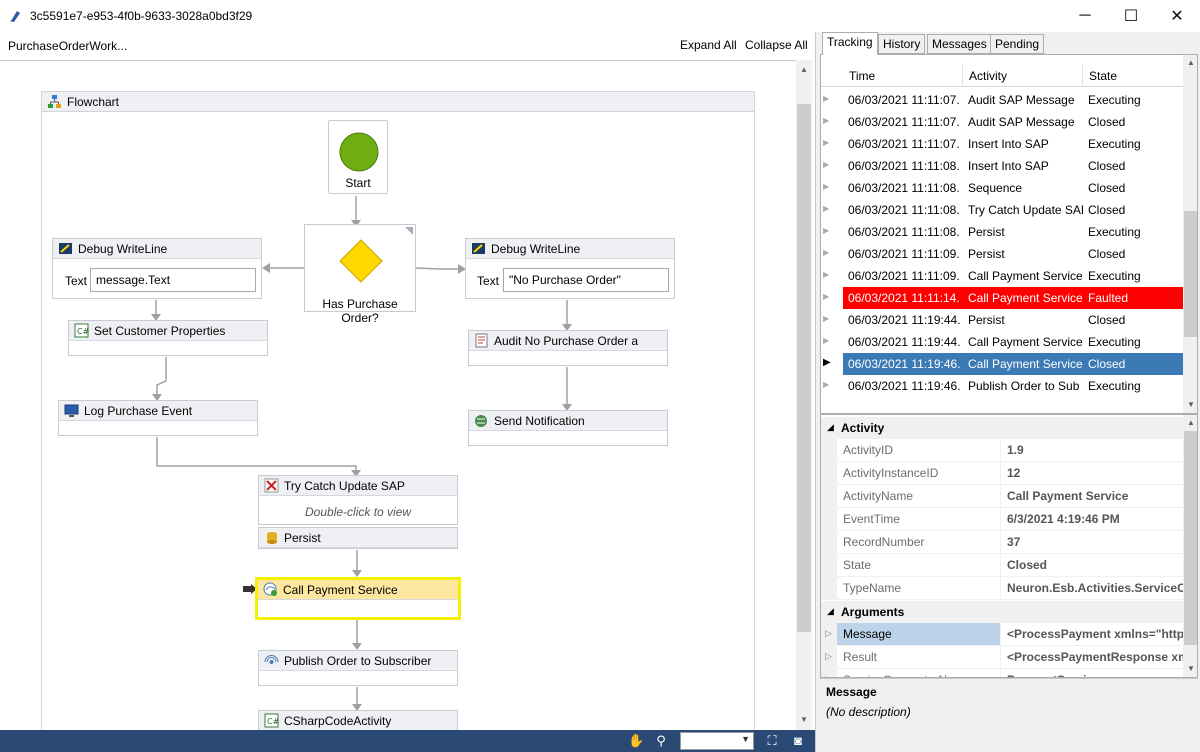 This screenshot has height=752, width=1200. What do you see at coordinates (1085, 16) in the screenshot?
I see `minimize-button: ─` at bounding box center [1085, 16].